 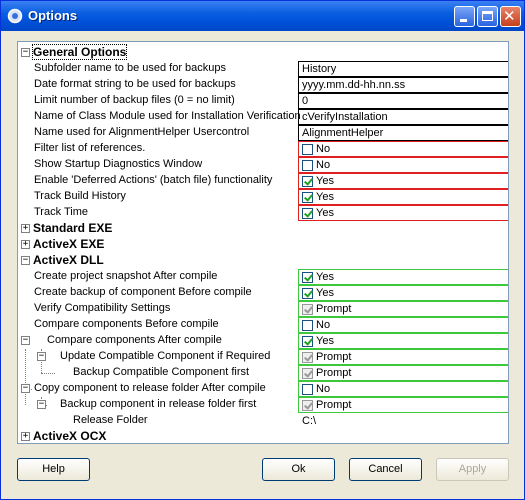 I want to click on category-label: ActiveX DLL, so click(x=68, y=260).